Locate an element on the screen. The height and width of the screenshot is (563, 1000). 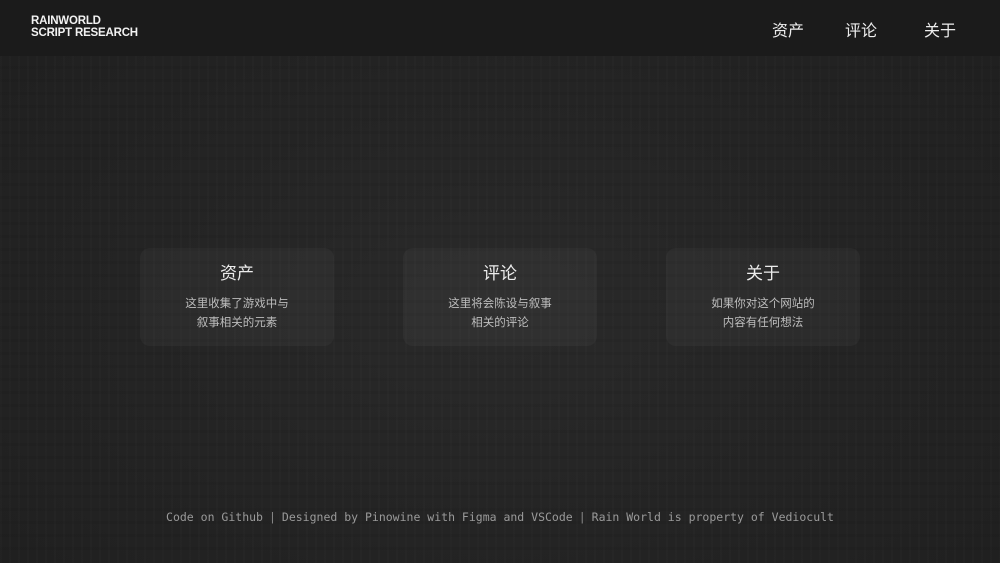
card-assets: 资产 这里收集了游戏中与 叙事相关的元素 is located at coordinates (237, 297).